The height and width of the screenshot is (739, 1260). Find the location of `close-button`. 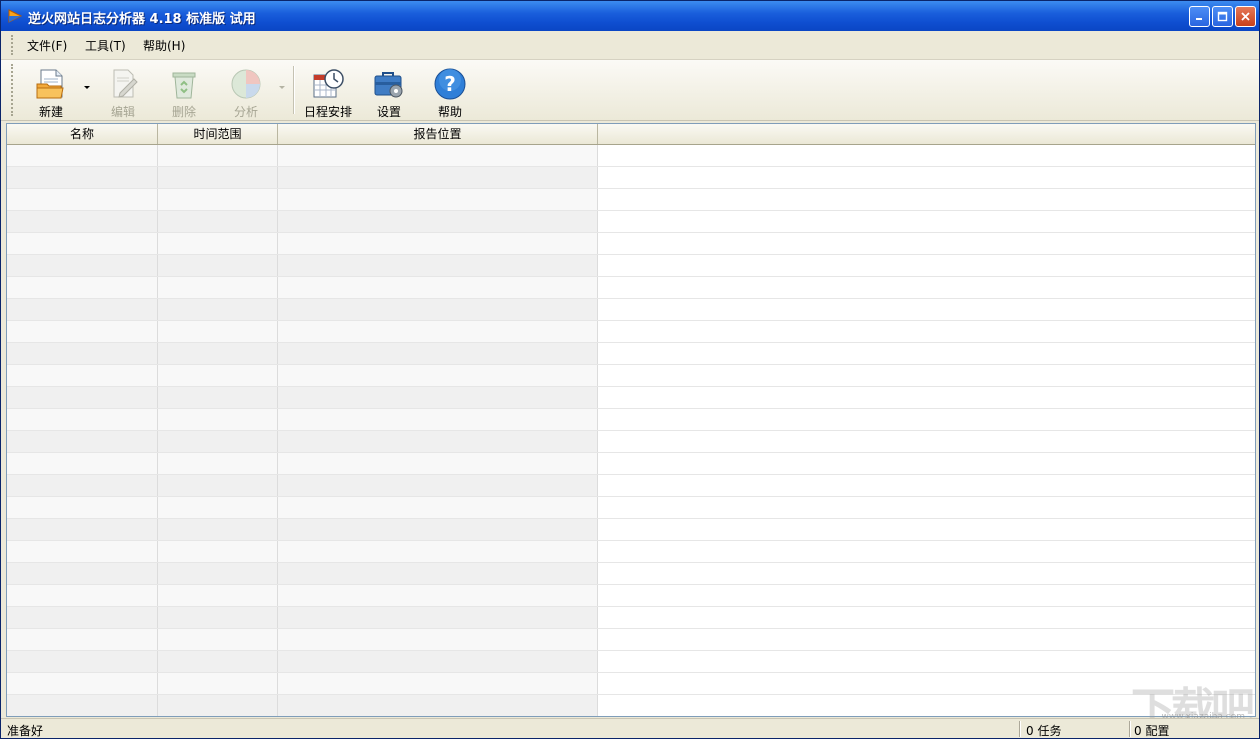

close-button is located at coordinates (1245, 16).